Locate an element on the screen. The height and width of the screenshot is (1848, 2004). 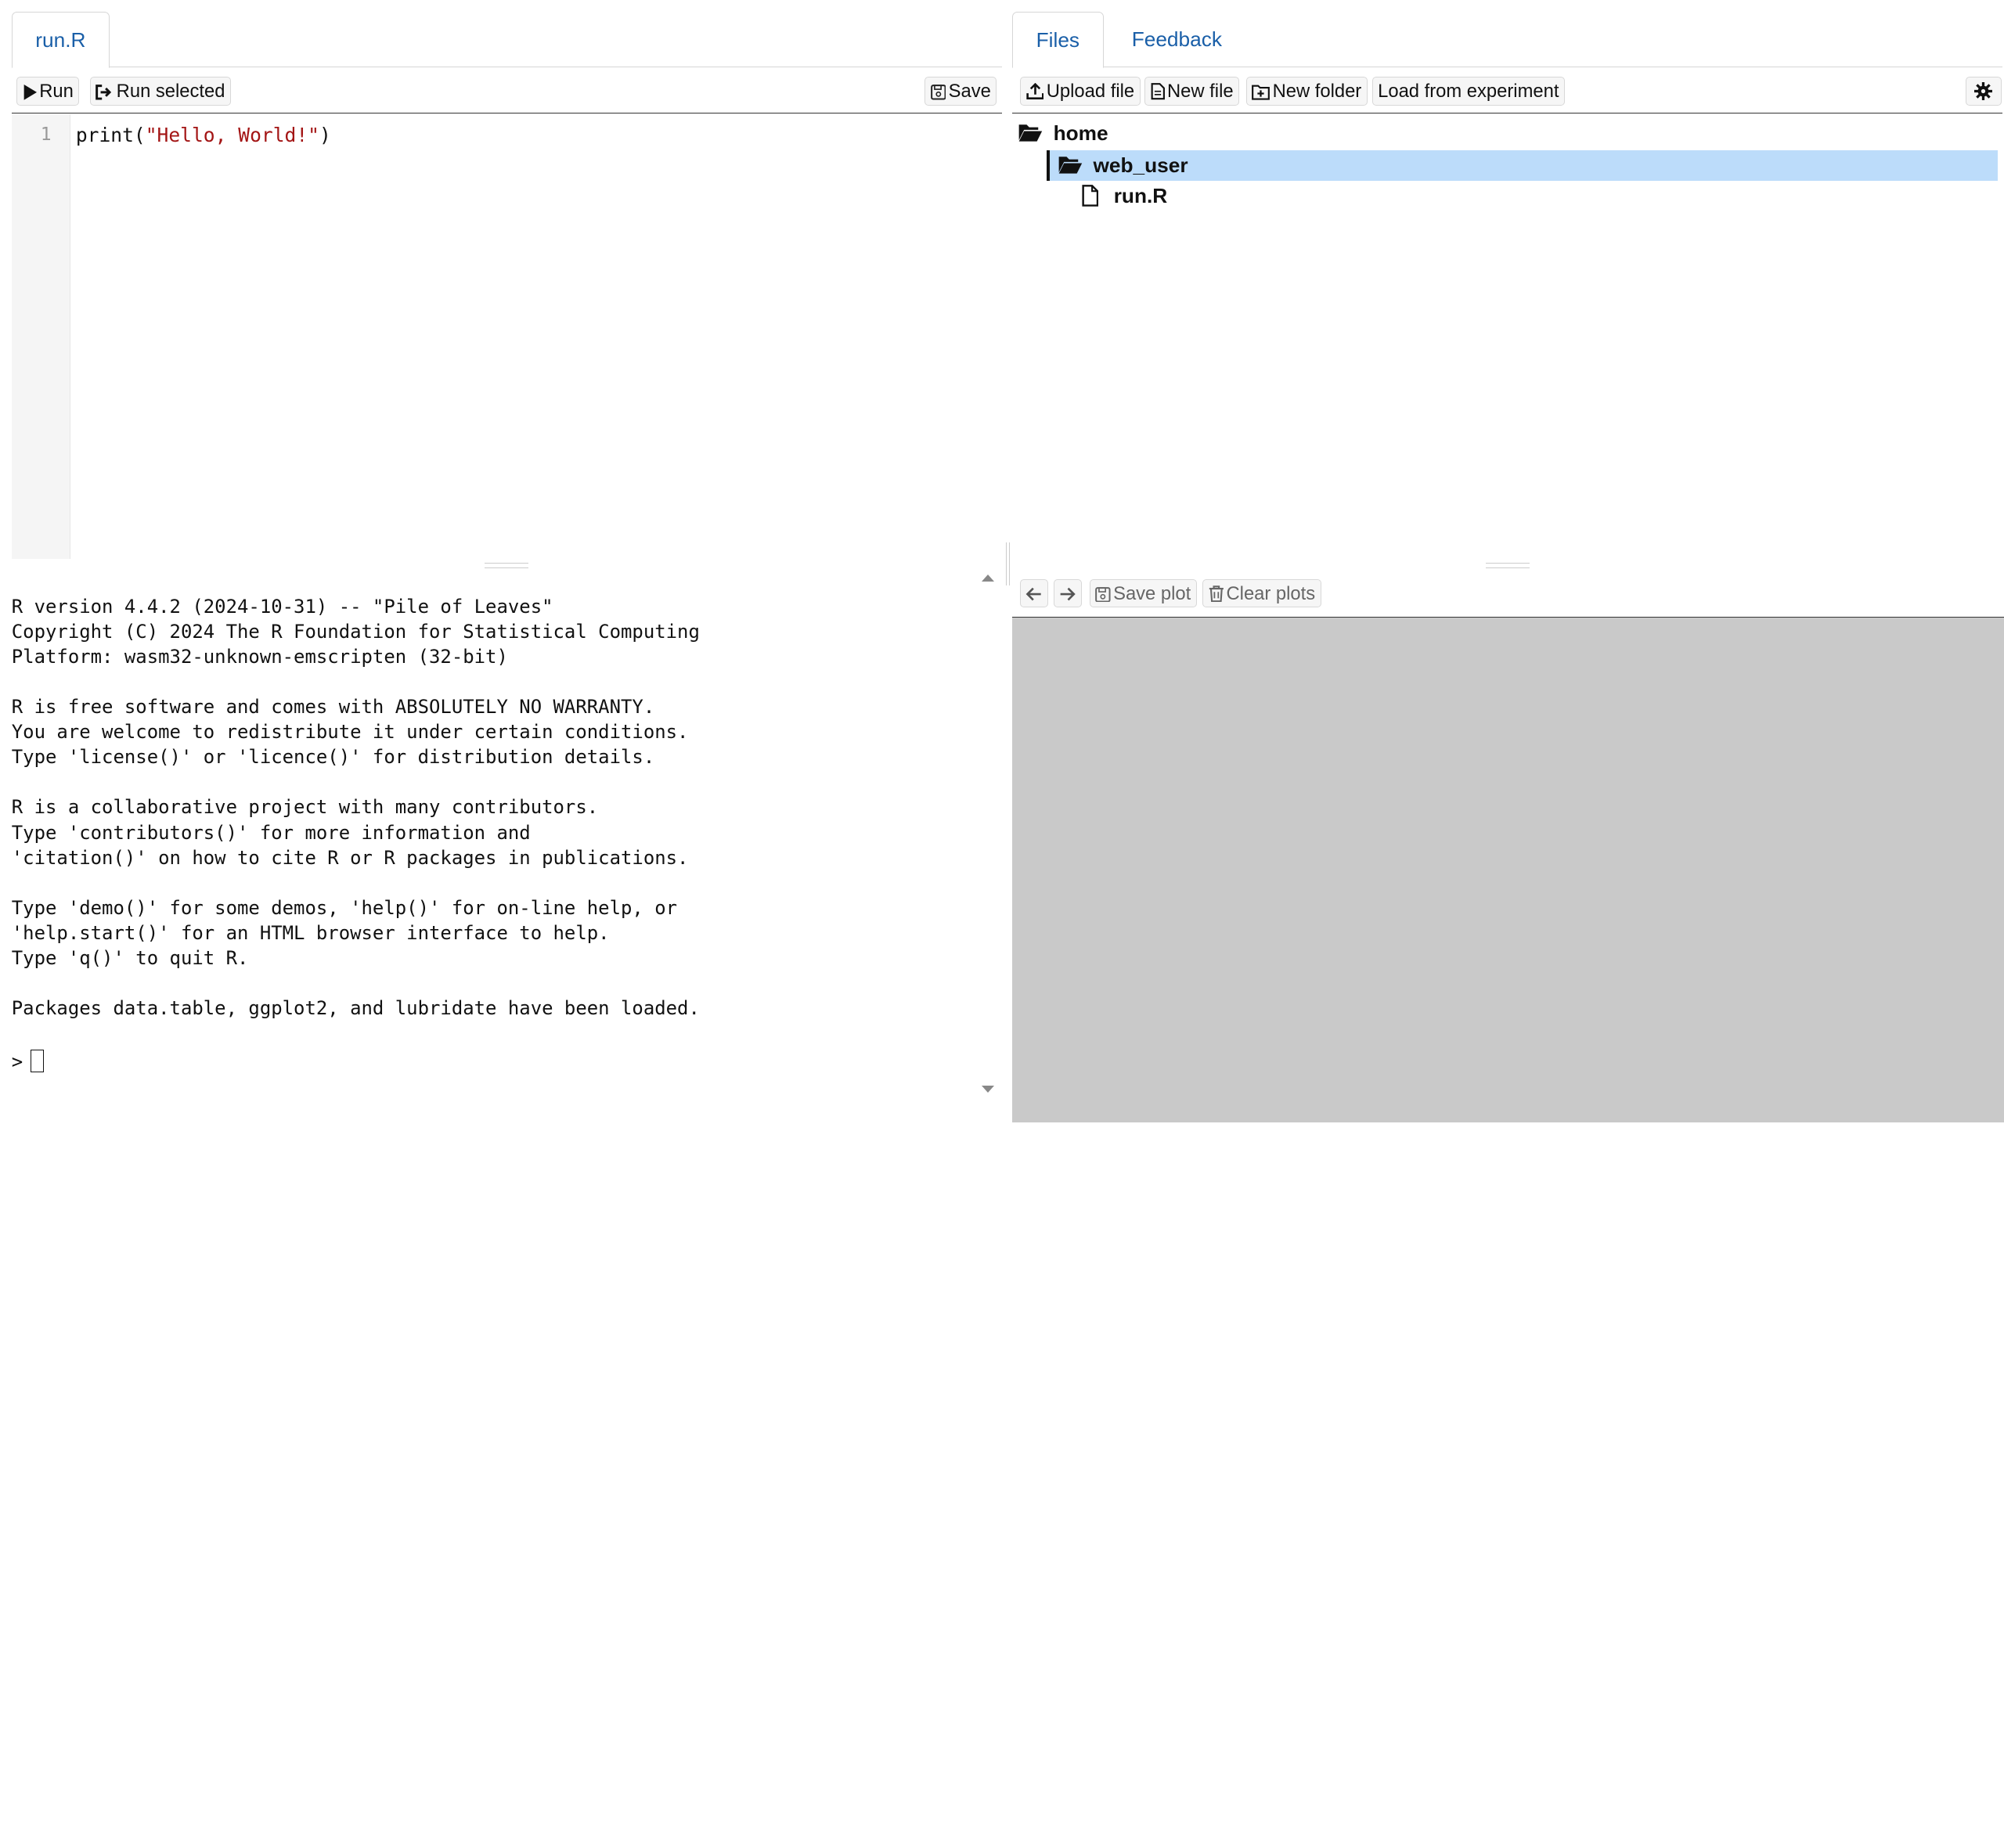
editor-toolbar: Run Run selected Save is located at coordinates (506, 91).